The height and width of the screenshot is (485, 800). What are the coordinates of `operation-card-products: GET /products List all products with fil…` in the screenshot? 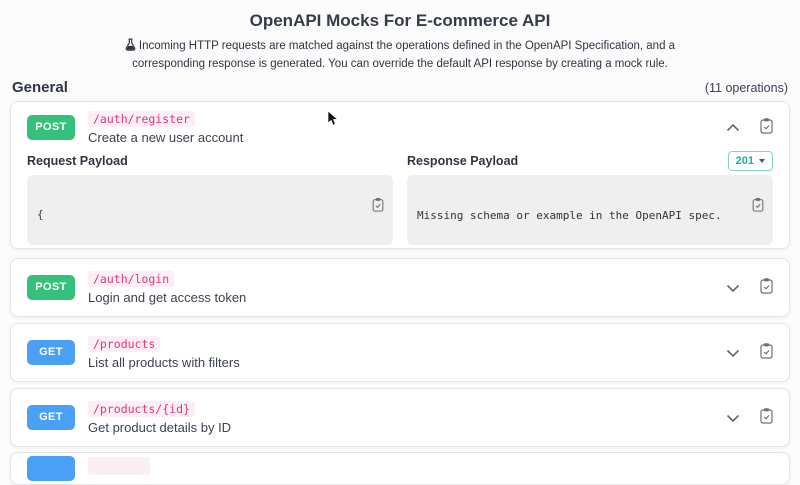 It's located at (400, 352).